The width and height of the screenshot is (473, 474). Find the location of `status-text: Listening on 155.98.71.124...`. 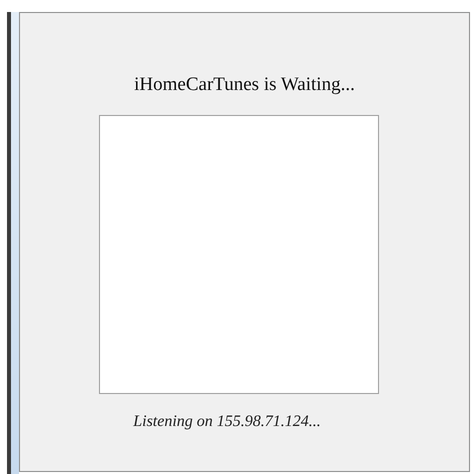

status-text: Listening on 155.98.71.124... is located at coordinates (227, 422).